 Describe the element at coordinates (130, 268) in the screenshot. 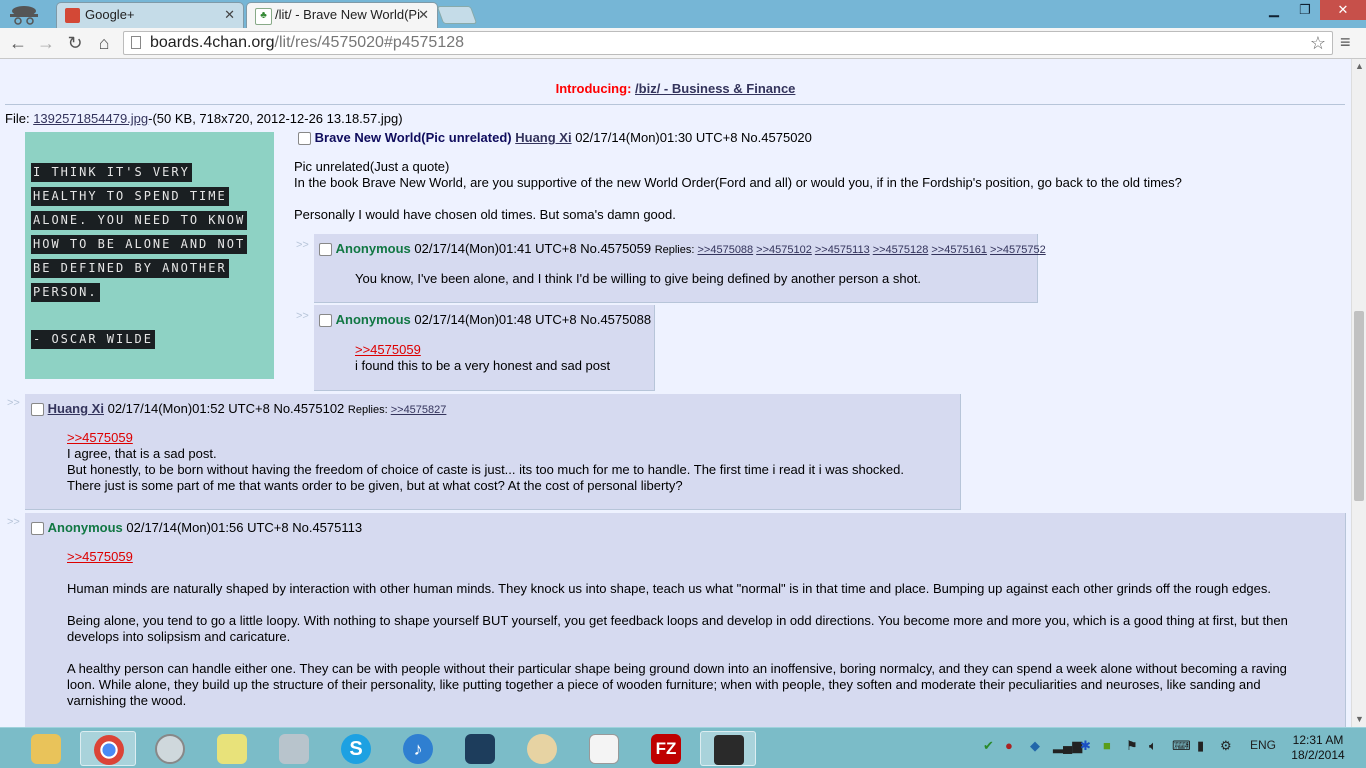

I see `image-text-line: BE DEFINED BY ANOTHER` at that location.